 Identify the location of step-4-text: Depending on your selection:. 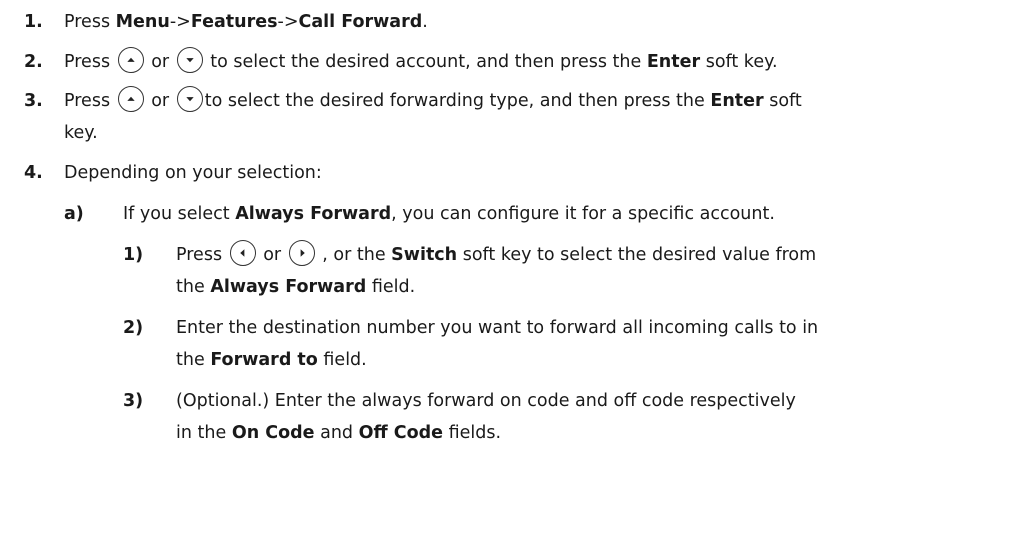
(193, 173).